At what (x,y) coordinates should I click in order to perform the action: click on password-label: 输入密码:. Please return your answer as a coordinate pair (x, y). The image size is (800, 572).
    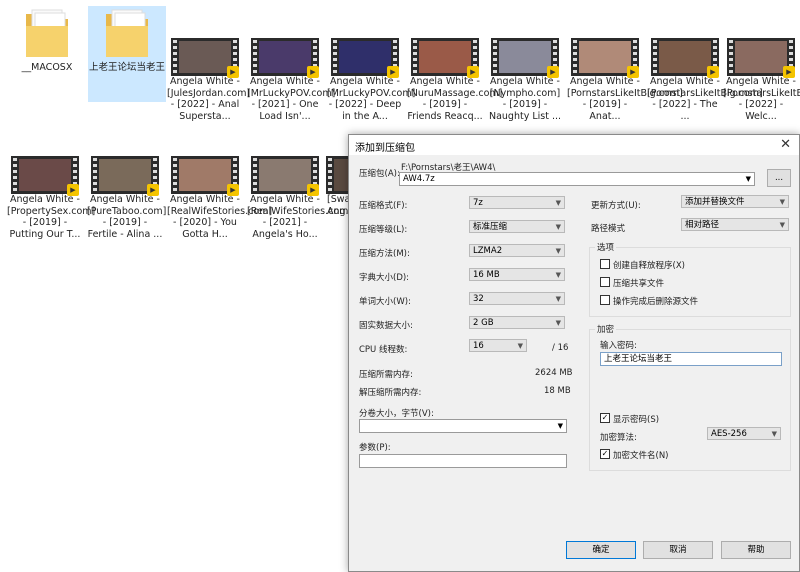
    Looking at the image, I should click on (618, 346).